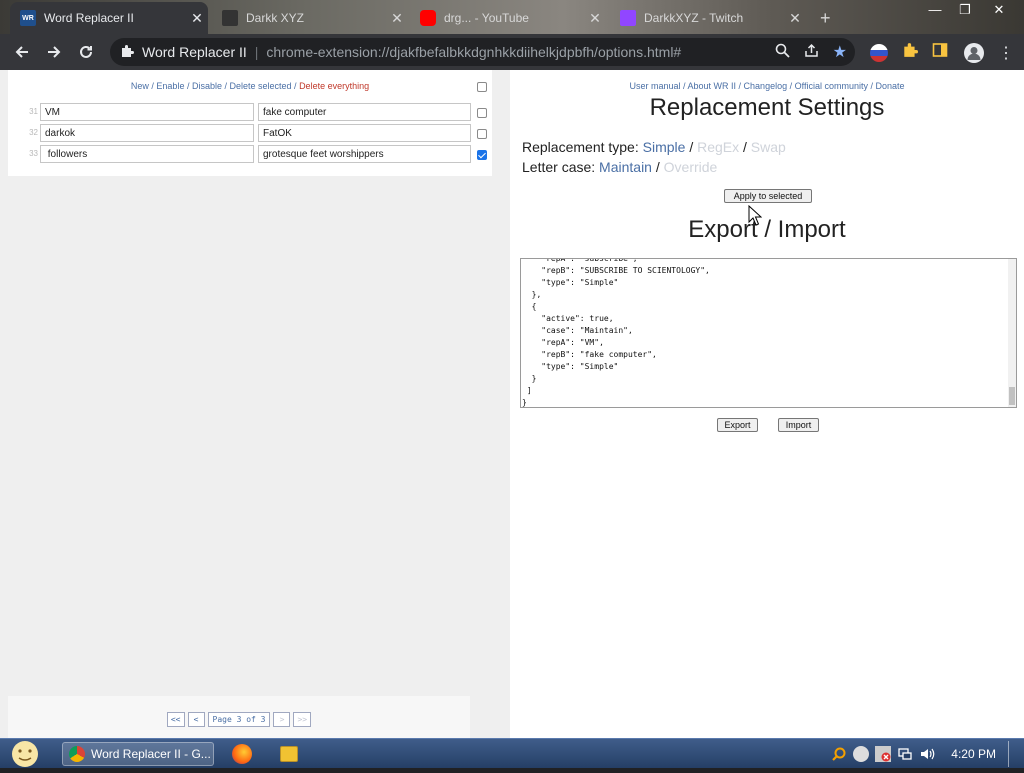  What do you see at coordinates (628, 18) in the screenshot?
I see `twitch-icon` at bounding box center [628, 18].